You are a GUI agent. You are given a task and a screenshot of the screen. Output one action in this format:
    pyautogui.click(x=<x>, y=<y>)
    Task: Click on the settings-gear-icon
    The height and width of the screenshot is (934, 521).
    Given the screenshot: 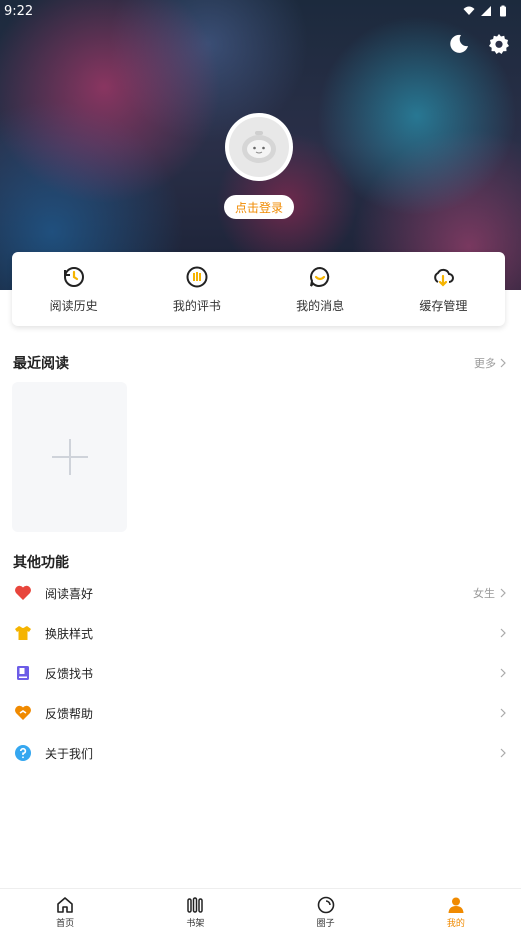 What is the action you would take?
    pyautogui.click(x=499, y=44)
    